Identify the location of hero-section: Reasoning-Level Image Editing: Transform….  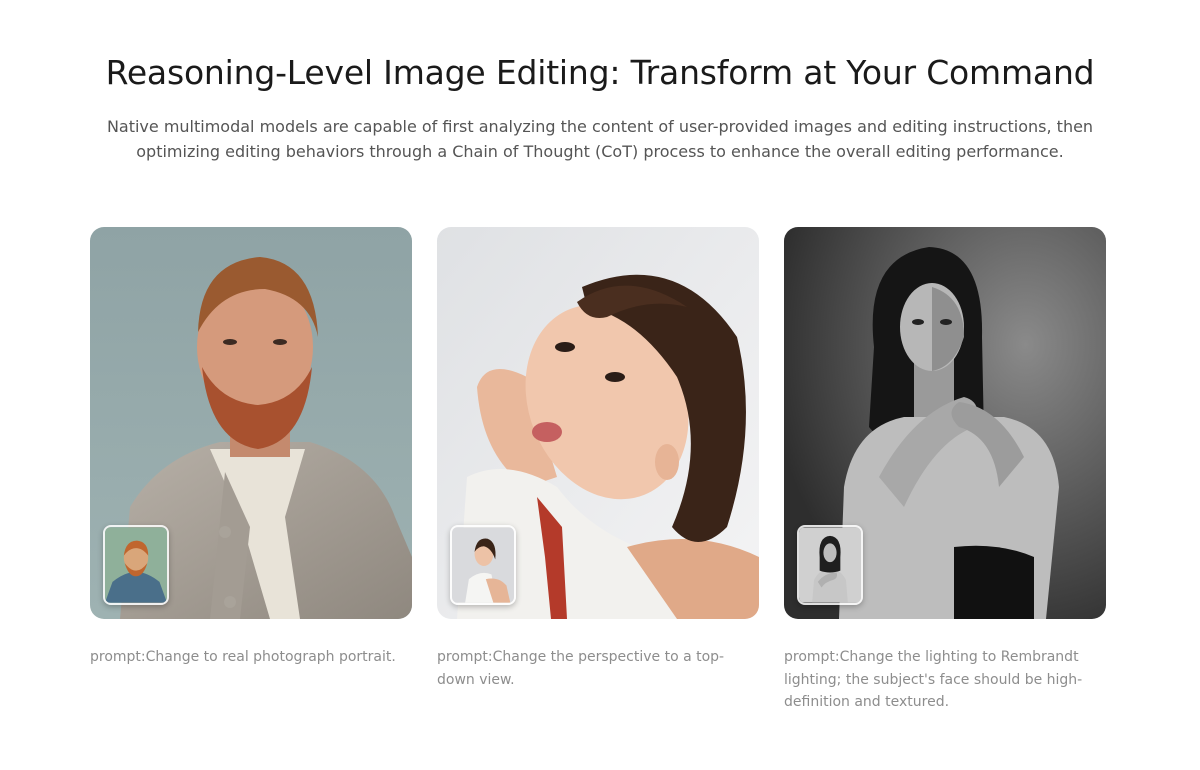
(600, 107).